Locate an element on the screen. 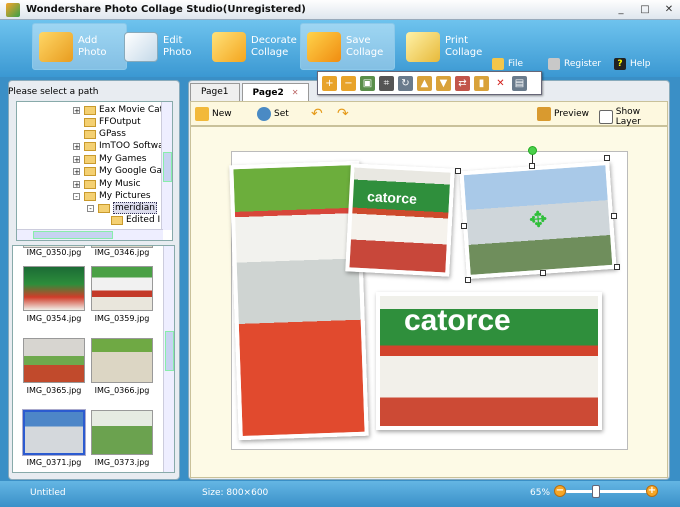  zoom-in-icon: + is located at coordinates (329, 83).